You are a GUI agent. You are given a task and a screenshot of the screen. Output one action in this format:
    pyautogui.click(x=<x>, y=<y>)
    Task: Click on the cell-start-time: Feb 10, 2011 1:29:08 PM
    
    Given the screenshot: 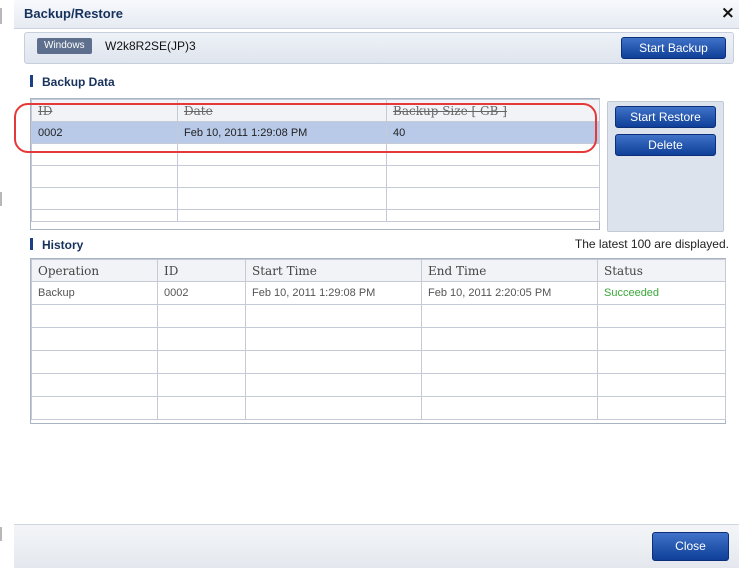 What is the action you would take?
    pyautogui.click(x=333, y=293)
    